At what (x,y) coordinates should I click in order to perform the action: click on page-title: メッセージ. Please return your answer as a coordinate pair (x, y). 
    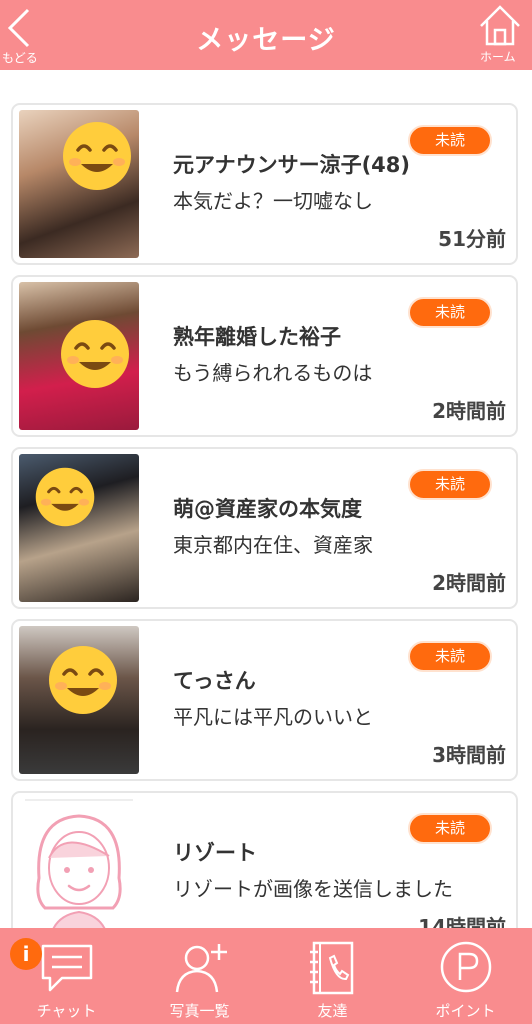
    Looking at the image, I should click on (266, 40).